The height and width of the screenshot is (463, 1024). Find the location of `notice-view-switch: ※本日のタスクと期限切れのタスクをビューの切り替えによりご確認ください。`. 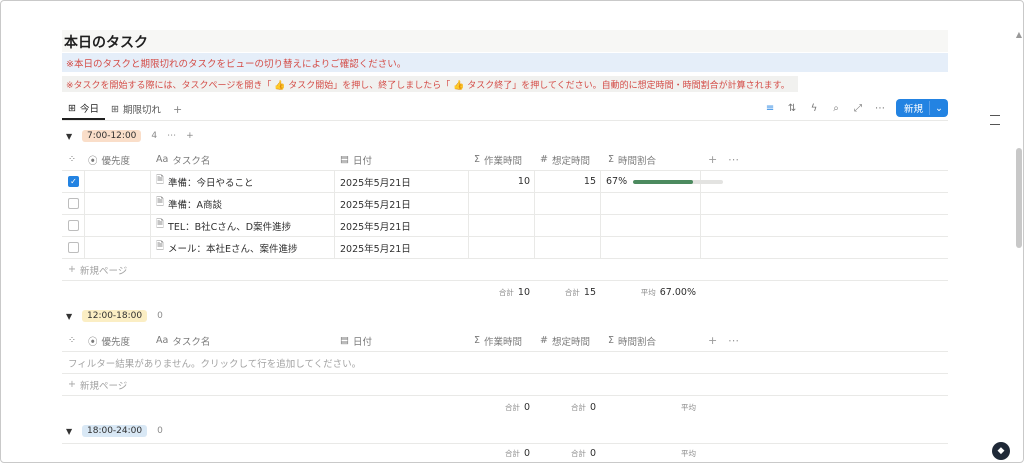

notice-view-switch: ※本日のタスクと期限切れのタスクをビューの切り替えによりご確認ください。 is located at coordinates (505, 62).